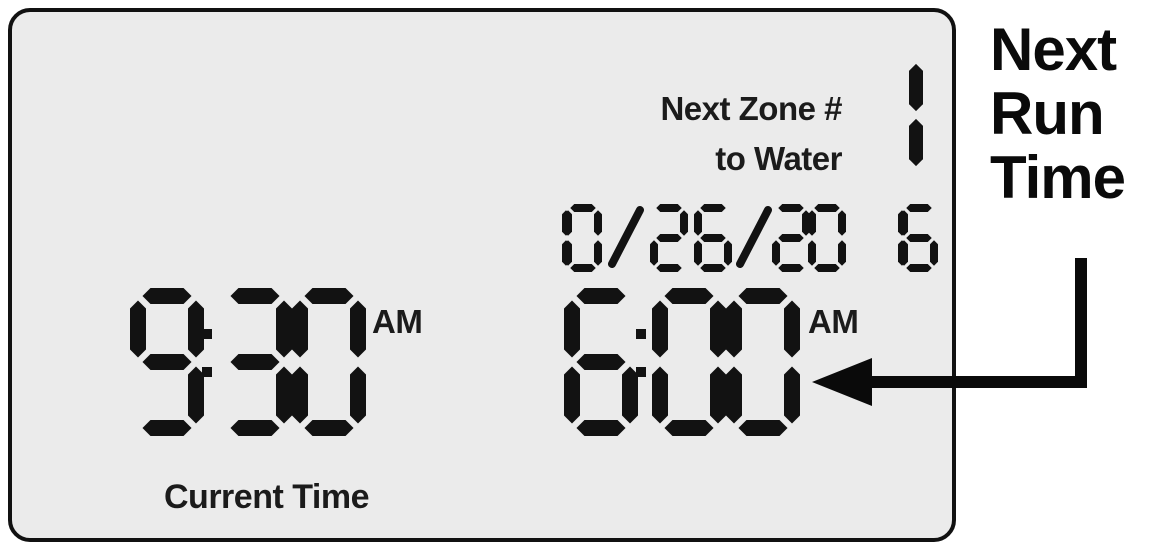  Describe the element at coordinates (689, 428) in the screenshot. I see `next-run-minute-tens-segment-bottom` at that location.